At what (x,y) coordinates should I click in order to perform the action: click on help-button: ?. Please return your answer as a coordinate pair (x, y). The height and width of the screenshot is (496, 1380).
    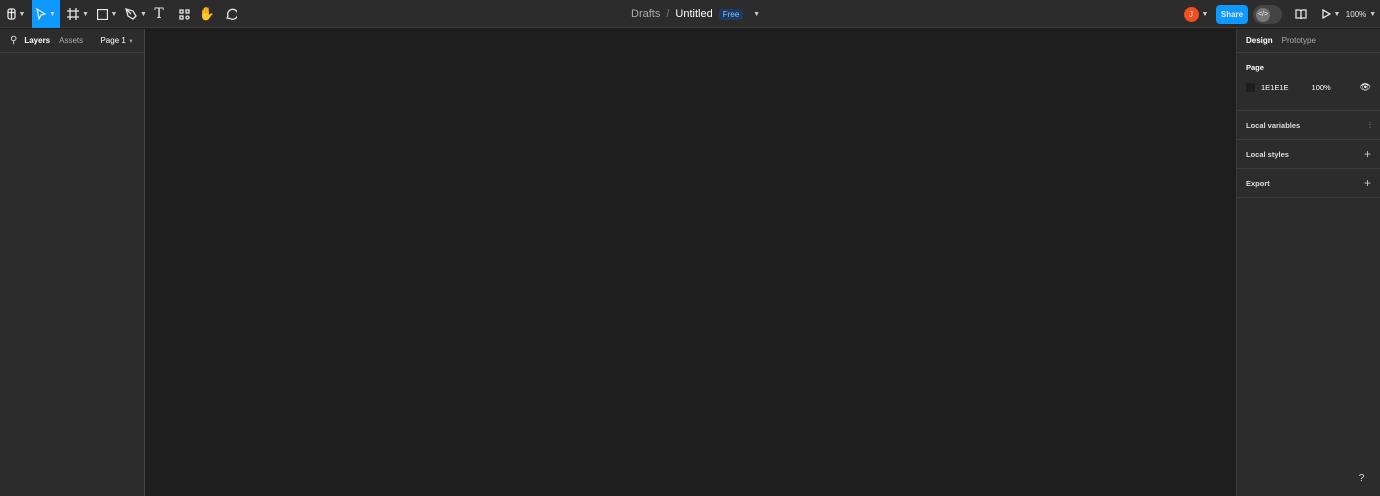
    Looking at the image, I should click on (1361, 478).